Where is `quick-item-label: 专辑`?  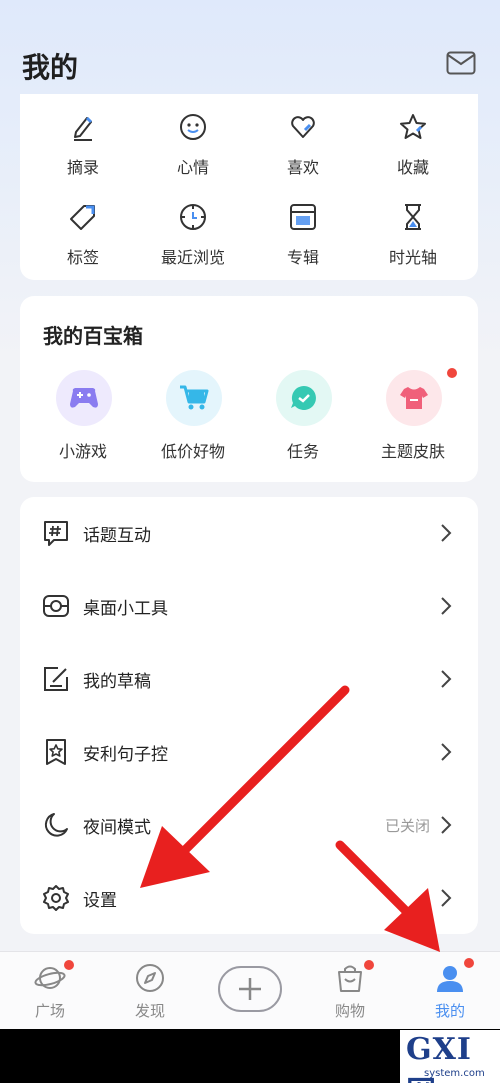 quick-item-label: 专辑 is located at coordinates (302, 257).